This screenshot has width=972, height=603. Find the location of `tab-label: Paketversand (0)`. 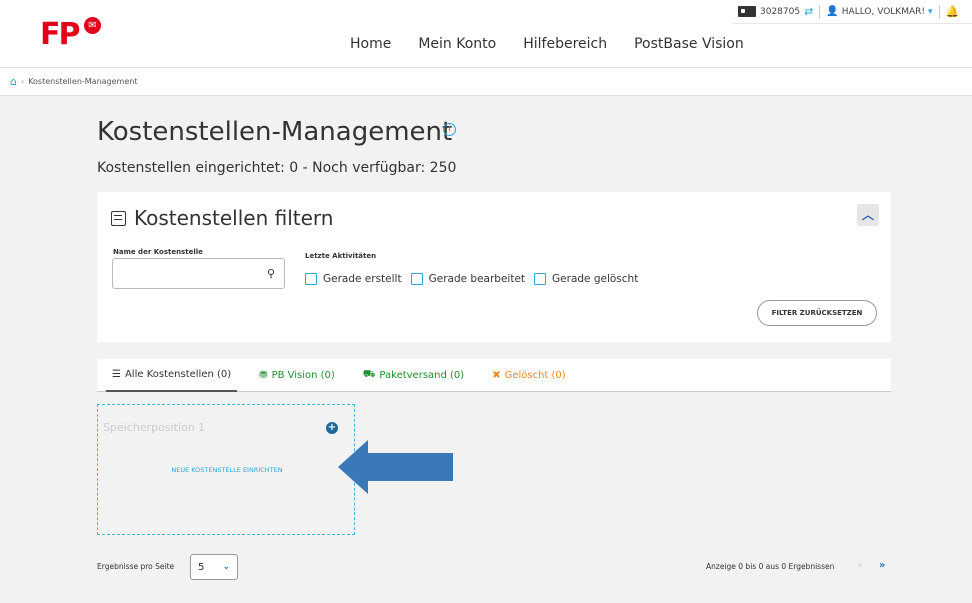

tab-label: Paketversand (0) is located at coordinates (422, 375).